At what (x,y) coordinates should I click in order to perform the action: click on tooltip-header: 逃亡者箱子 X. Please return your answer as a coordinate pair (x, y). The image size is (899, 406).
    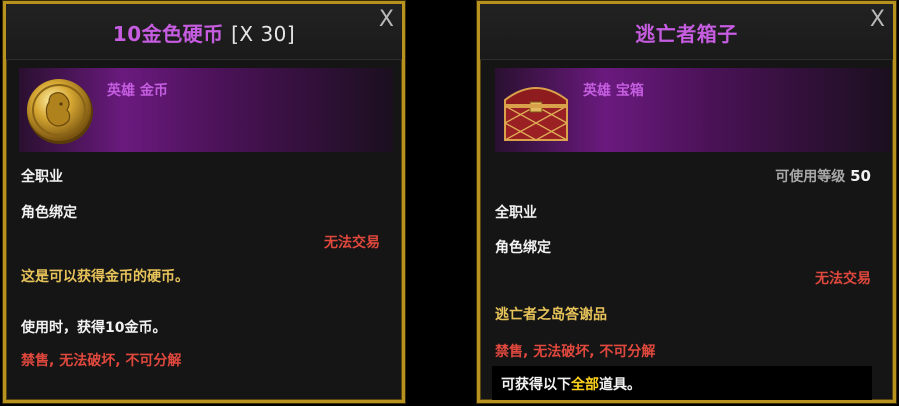
    Looking at the image, I should click on (686, 32).